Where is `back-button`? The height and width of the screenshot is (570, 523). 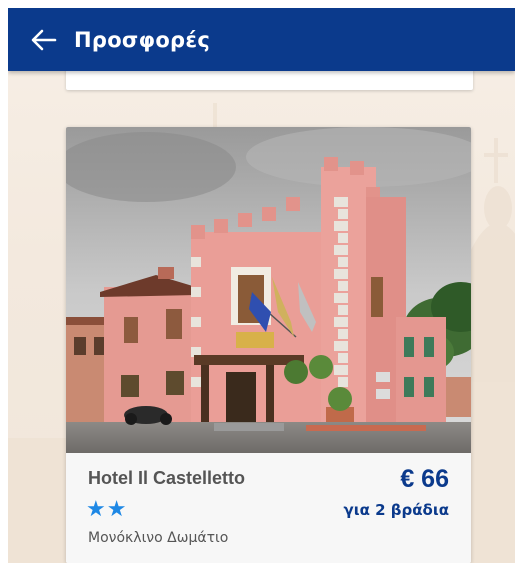 back-button is located at coordinates (44, 39).